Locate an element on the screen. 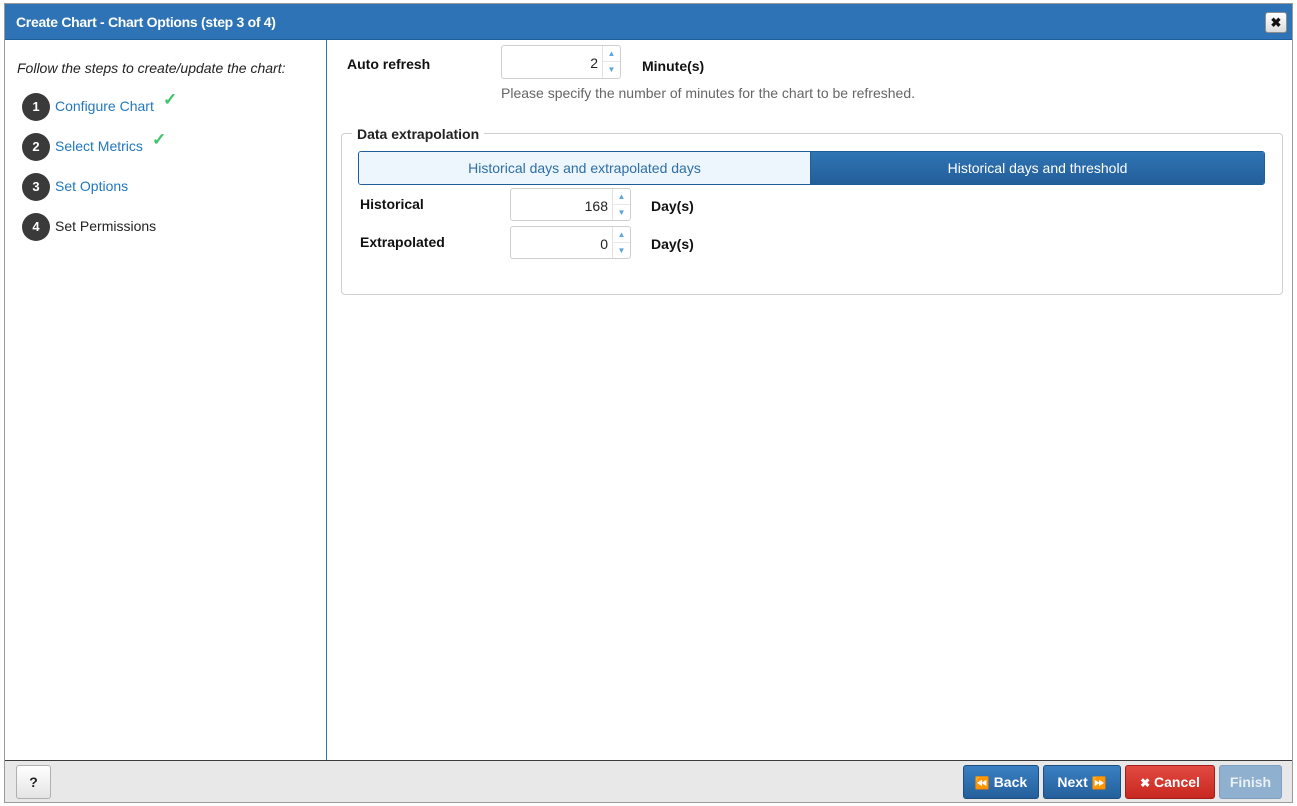  auto-refresh-unit: Minute(s) is located at coordinates (673, 66).